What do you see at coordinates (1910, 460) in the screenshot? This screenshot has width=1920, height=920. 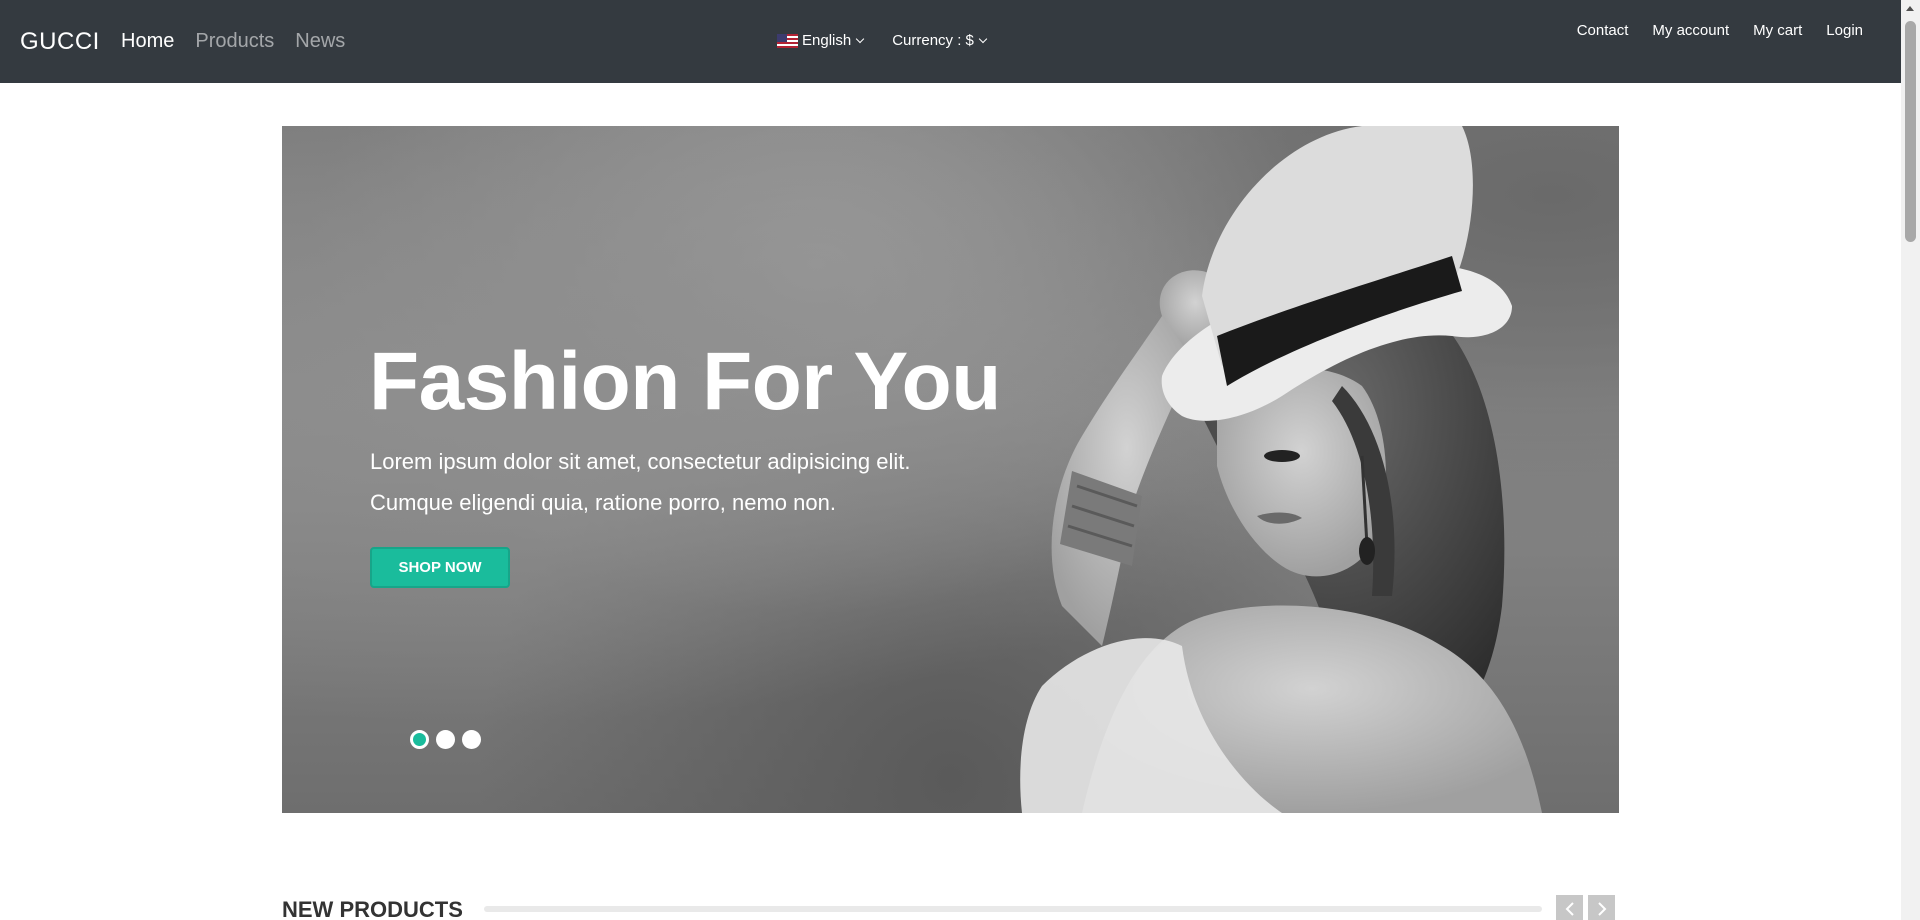 I see `page-scrollbar` at bounding box center [1910, 460].